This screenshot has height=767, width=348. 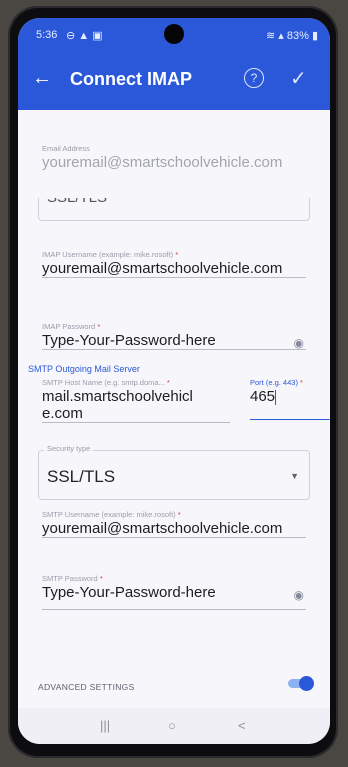 I want to click on email-value: youremail@smartschoolvehicle.com, so click(x=162, y=162).